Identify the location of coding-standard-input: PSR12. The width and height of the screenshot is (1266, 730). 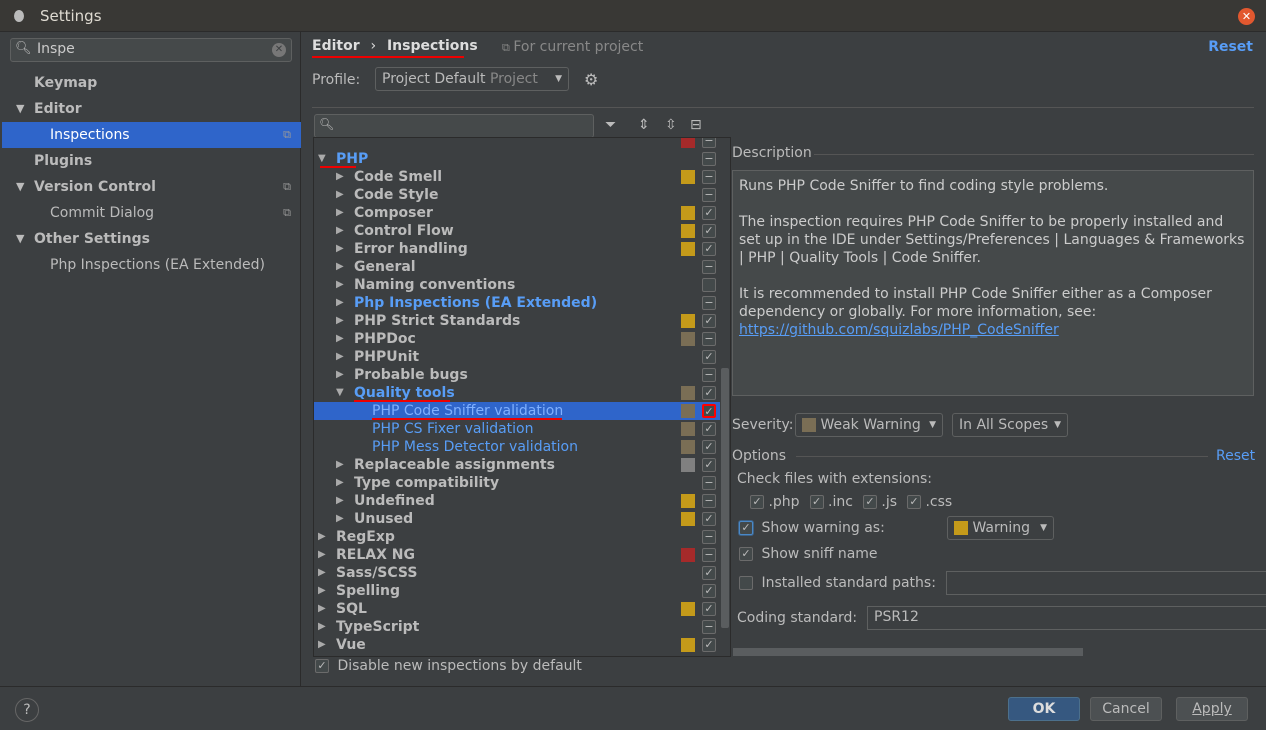
(1066, 618).